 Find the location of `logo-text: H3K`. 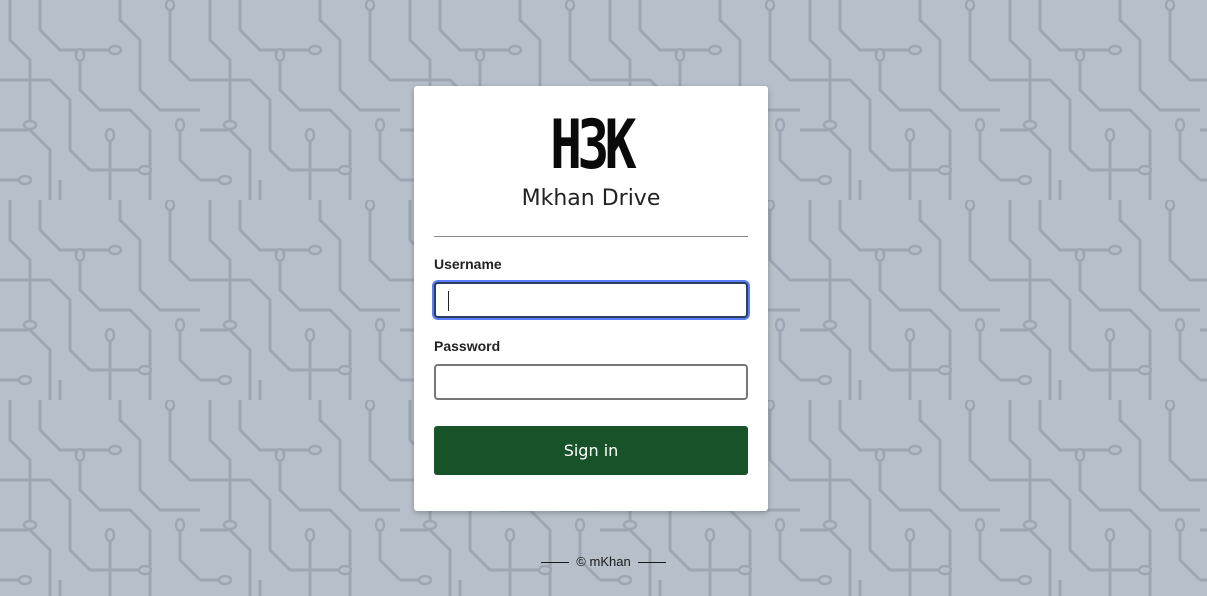

logo-text: H3K is located at coordinates (593, 145).